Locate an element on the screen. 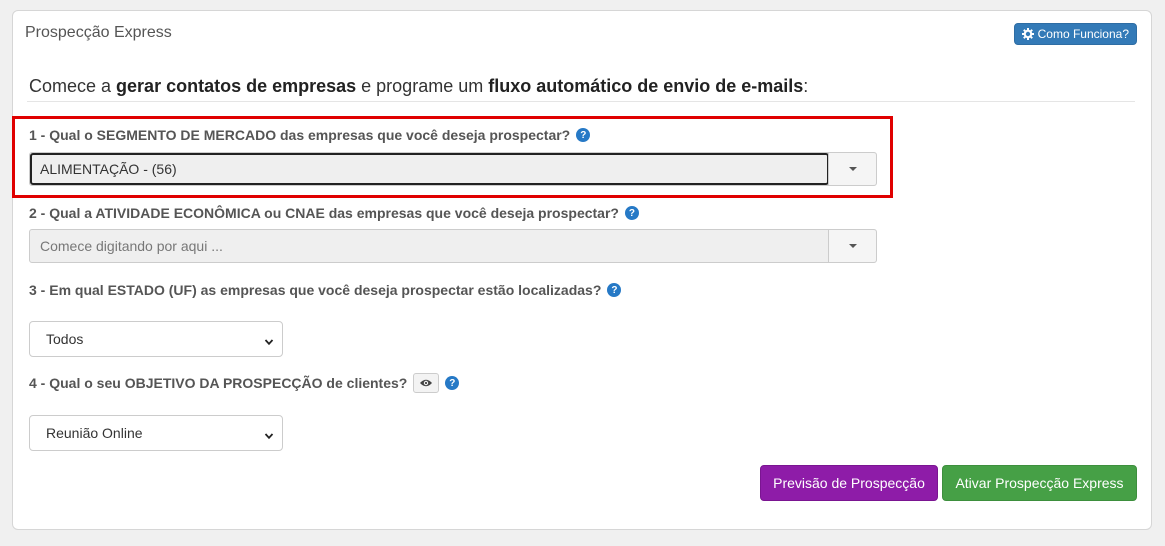 The image size is (1165, 546). intro-part1: Comece a is located at coordinates (73, 86).